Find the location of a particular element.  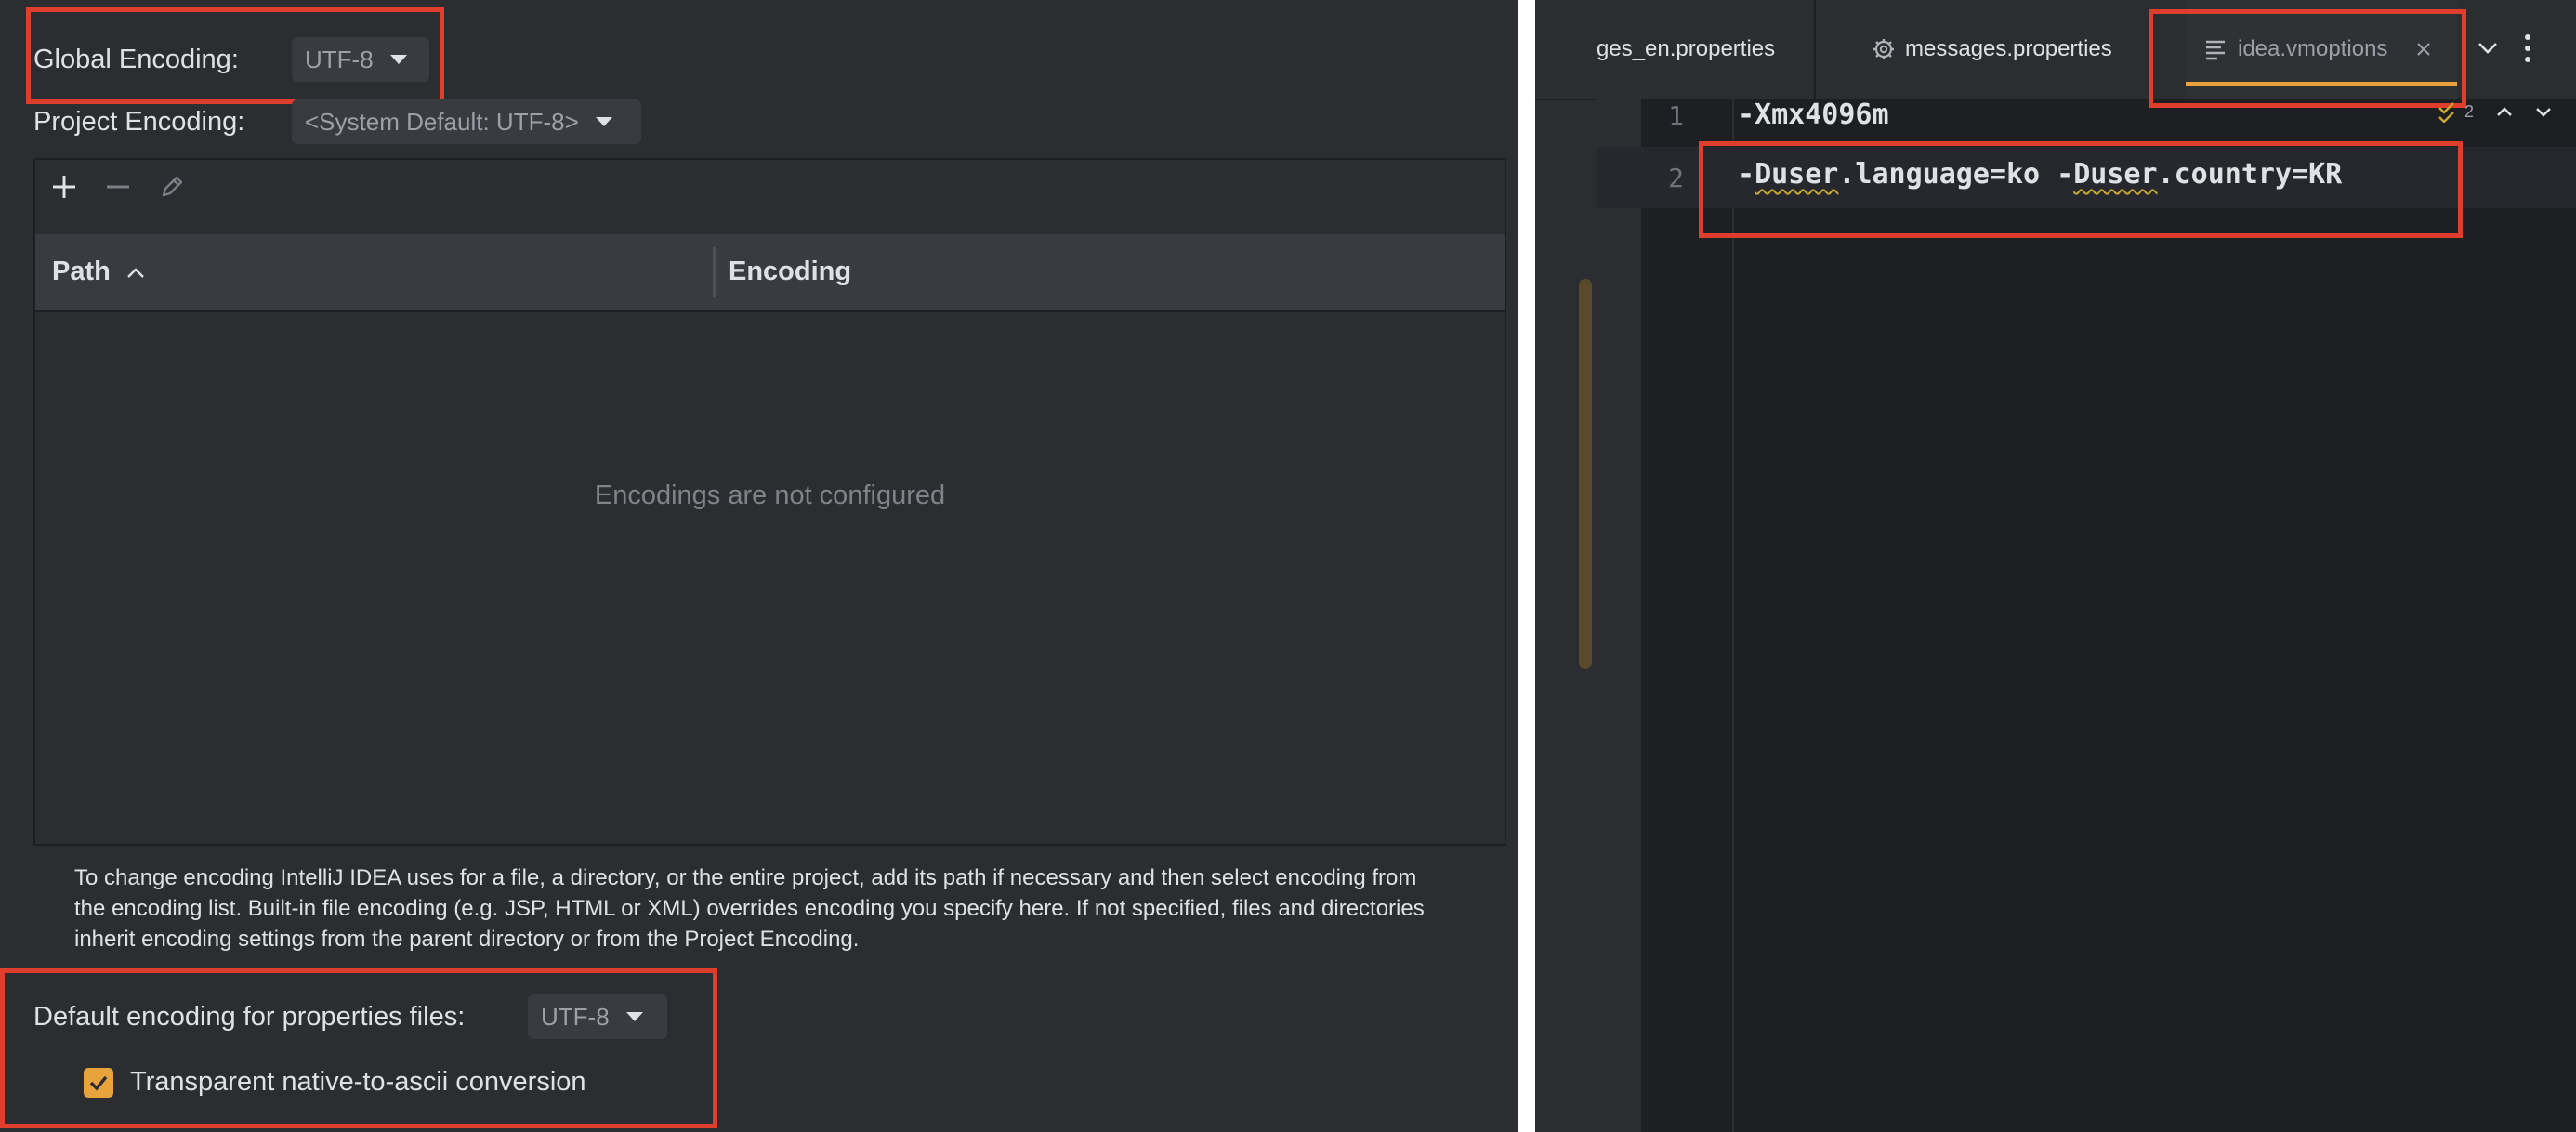

global-encoding-label: Global Encoding: is located at coordinates (136, 59).